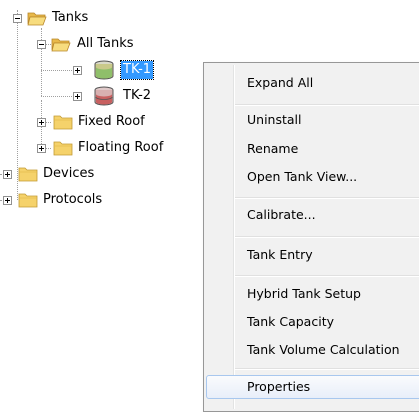 Image resolution: width=419 pixels, height=412 pixels. What do you see at coordinates (70, 17) in the screenshot?
I see `tree-node-label: Tanks` at bounding box center [70, 17].